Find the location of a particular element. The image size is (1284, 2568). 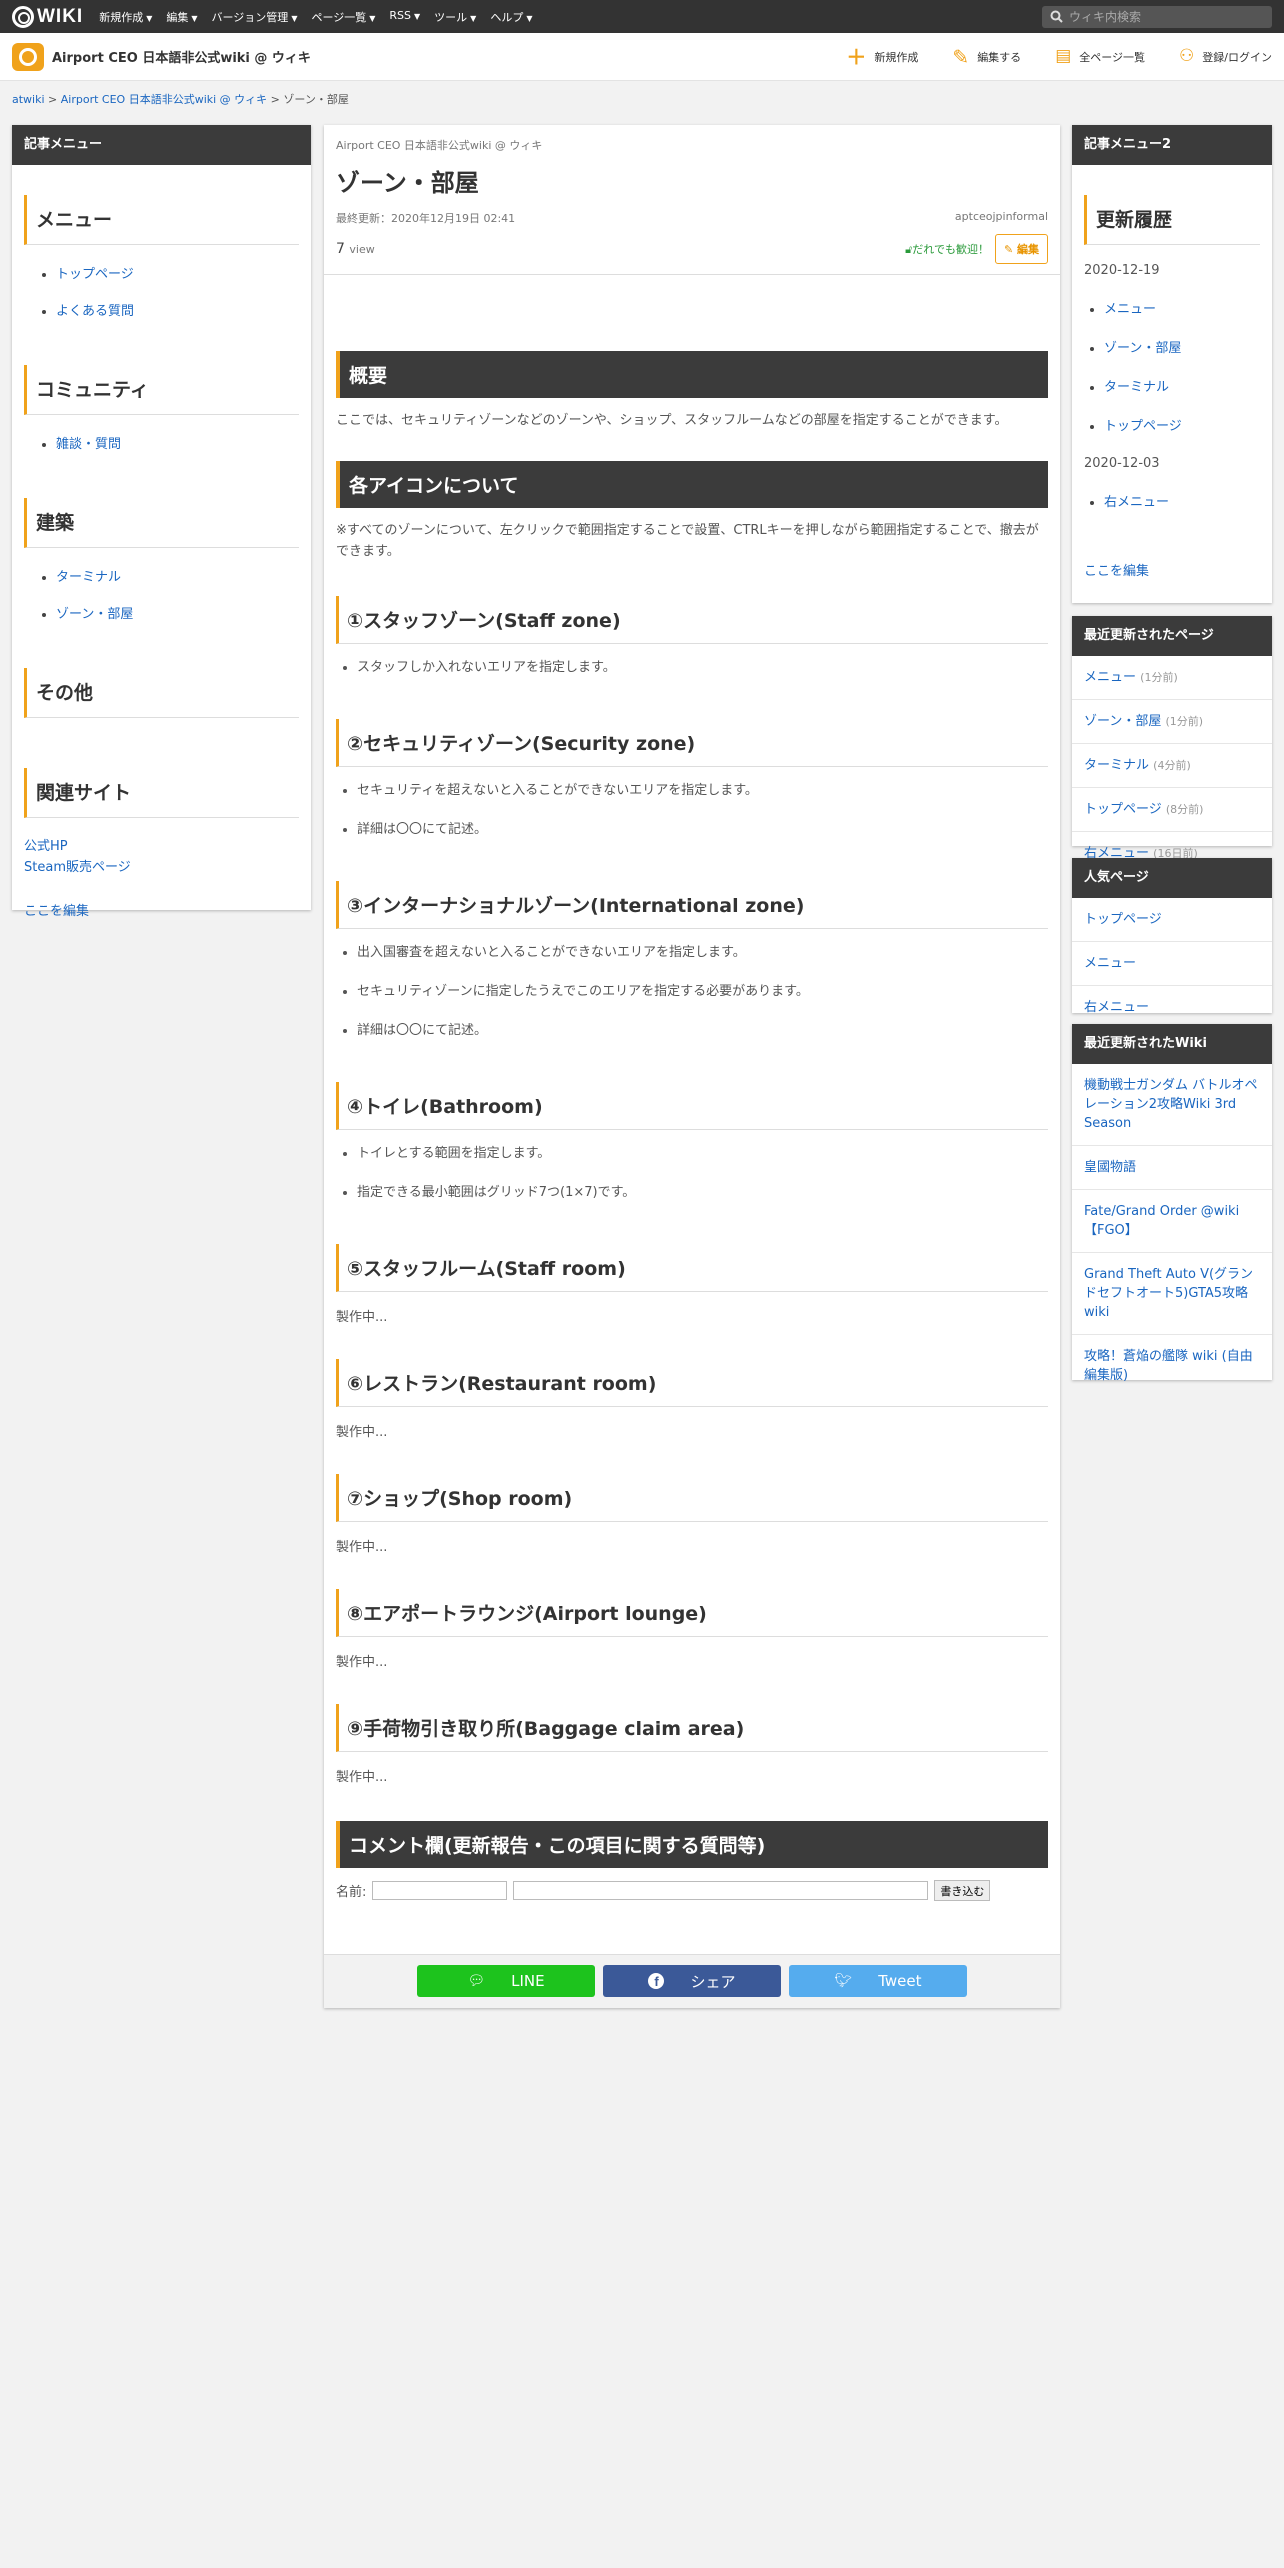

recent-wiki-item: Fate/Grand Order @wiki 【FGO】 is located at coordinates (1172, 1221).